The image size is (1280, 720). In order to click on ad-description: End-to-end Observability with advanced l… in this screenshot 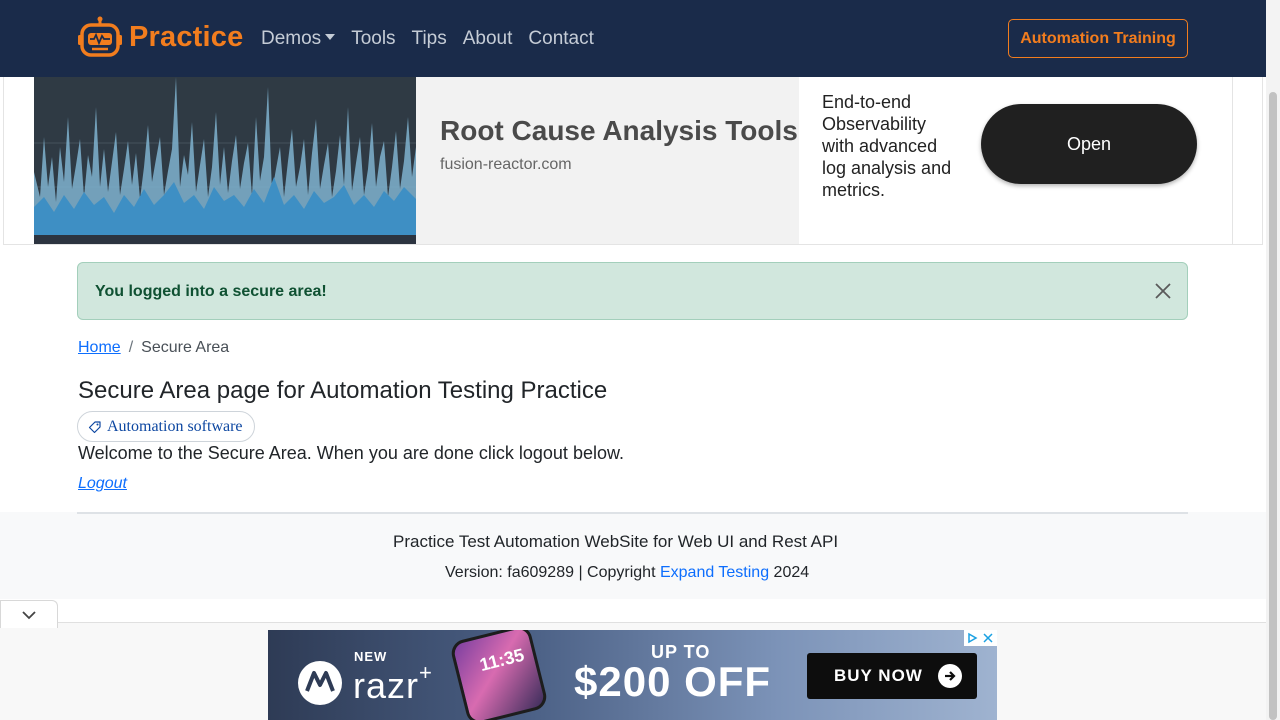, I will do `click(887, 146)`.